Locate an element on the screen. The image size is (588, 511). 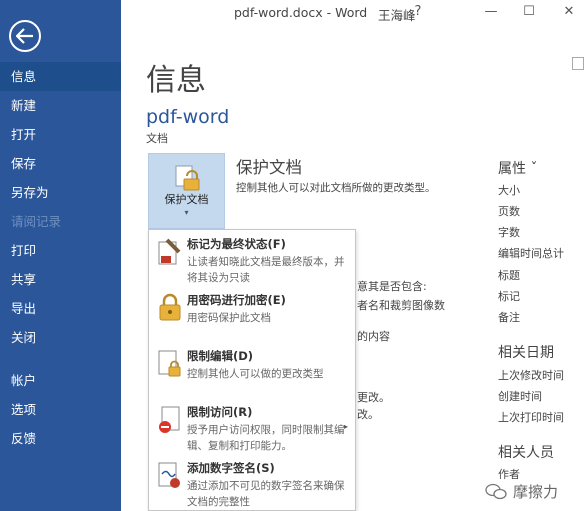
menu-item-digital-signature: 添加数字签名(S) 通过添加不可见的数字签名来确保文档的完整性 is located at coordinates (253, 483).